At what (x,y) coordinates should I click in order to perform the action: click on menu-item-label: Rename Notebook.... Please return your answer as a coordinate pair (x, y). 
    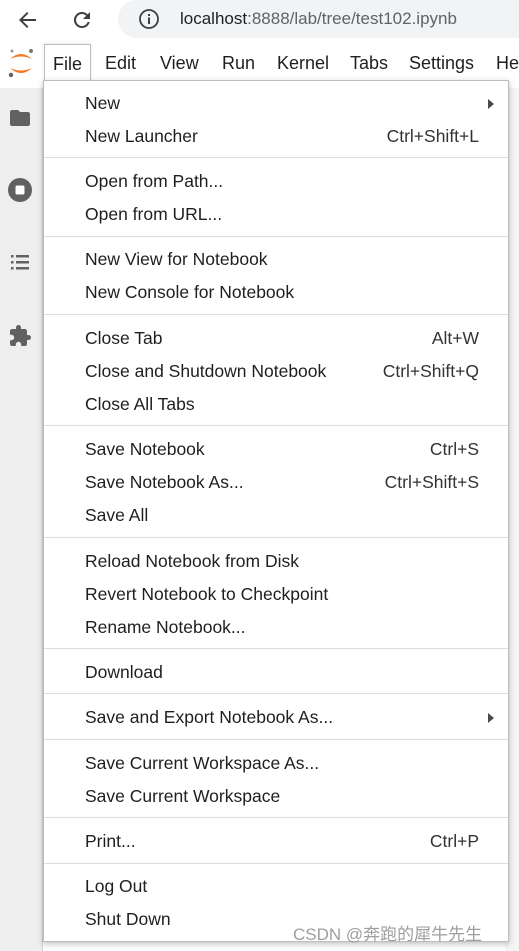
    Looking at the image, I should click on (165, 627).